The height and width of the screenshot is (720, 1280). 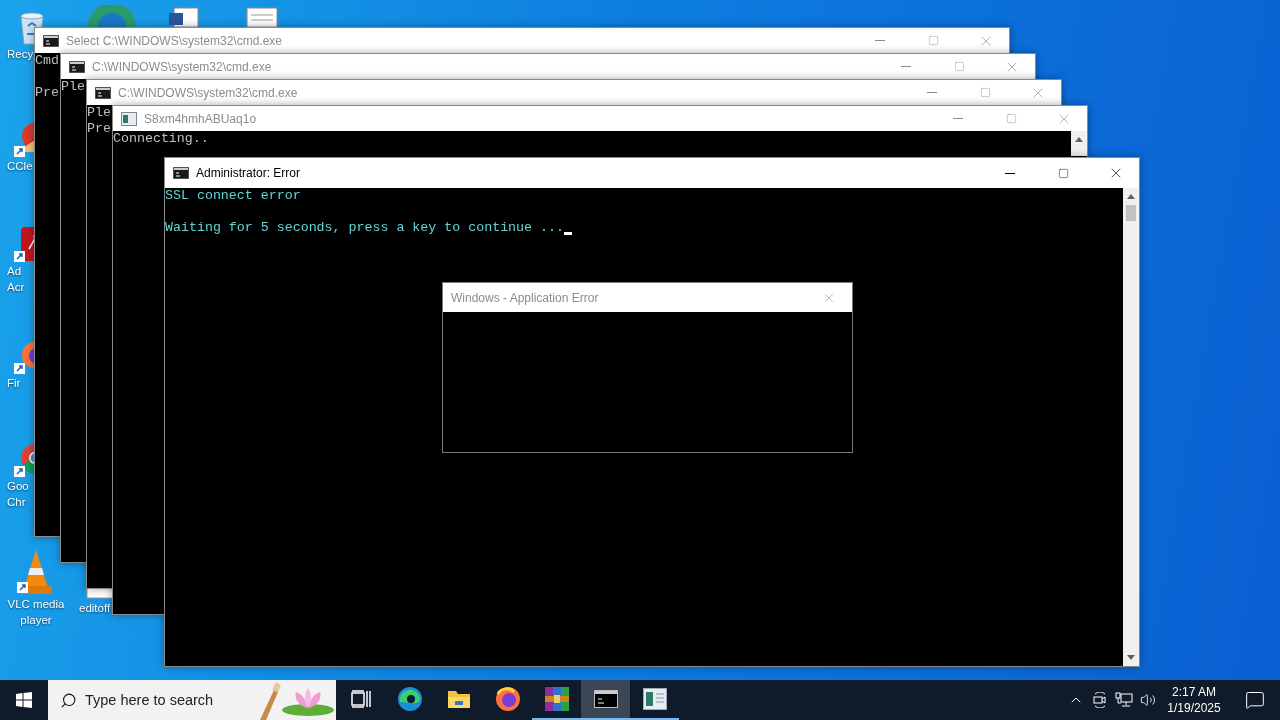 I want to click on dialog-title: Windows - Application Error, so click(x=525, y=297).